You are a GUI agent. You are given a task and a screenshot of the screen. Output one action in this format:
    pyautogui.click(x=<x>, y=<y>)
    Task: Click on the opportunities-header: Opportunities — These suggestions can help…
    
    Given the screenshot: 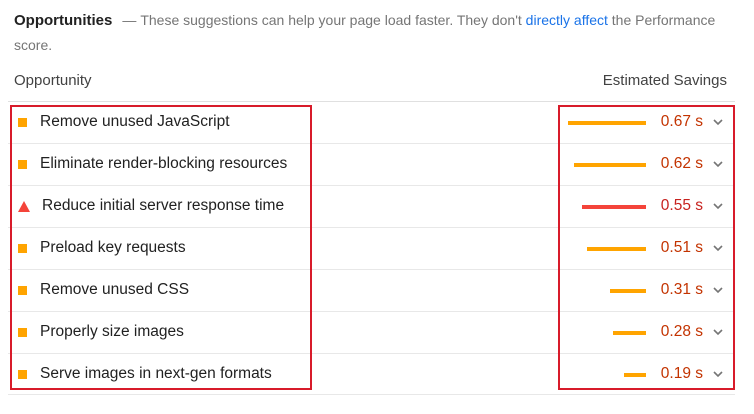 What is the action you would take?
    pyautogui.click(x=374, y=33)
    